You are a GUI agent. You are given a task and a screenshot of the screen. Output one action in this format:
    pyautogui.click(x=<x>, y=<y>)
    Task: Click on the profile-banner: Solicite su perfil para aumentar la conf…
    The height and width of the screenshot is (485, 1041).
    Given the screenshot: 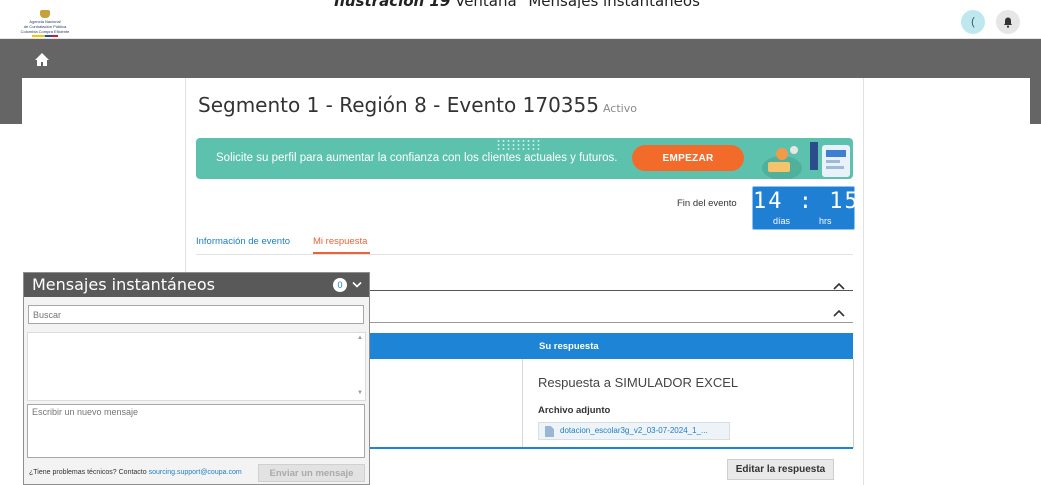 What is the action you would take?
    pyautogui.click(x=524, y=158)
    